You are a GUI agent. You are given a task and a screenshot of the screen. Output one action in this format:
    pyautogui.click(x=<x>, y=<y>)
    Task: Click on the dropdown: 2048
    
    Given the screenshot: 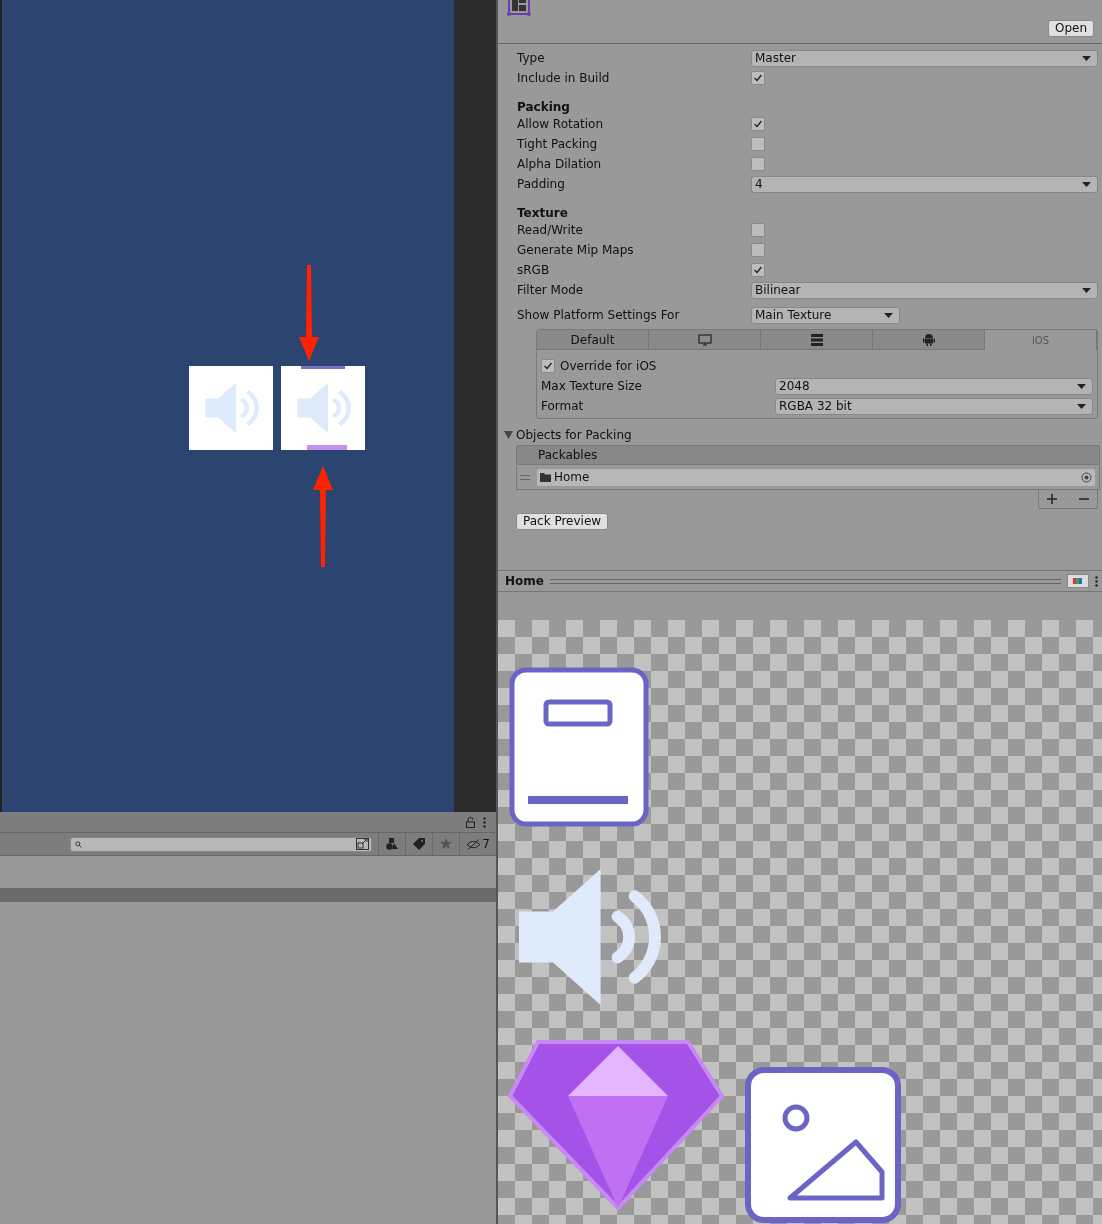 What is the action you would take?
    pyautogui.click(x=934, y=386)
    